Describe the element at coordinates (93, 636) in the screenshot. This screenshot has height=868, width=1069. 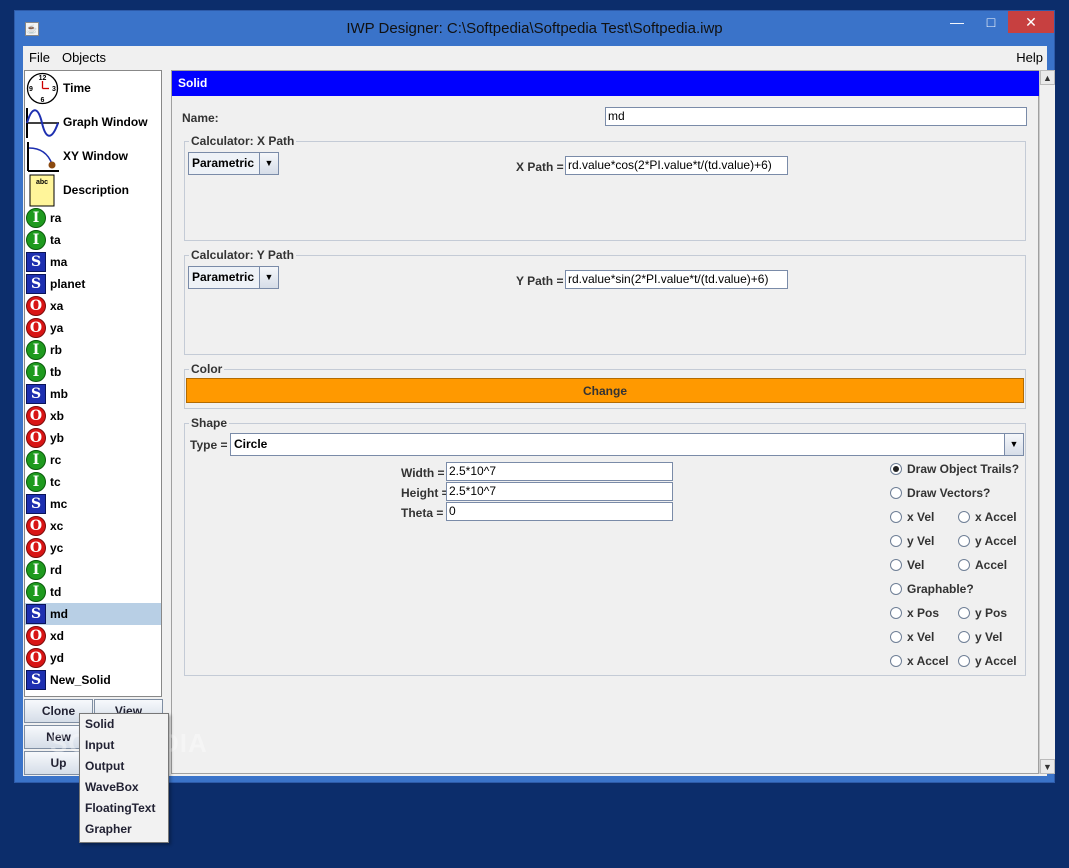
I see `object-item-xd: Oxd` at that location.